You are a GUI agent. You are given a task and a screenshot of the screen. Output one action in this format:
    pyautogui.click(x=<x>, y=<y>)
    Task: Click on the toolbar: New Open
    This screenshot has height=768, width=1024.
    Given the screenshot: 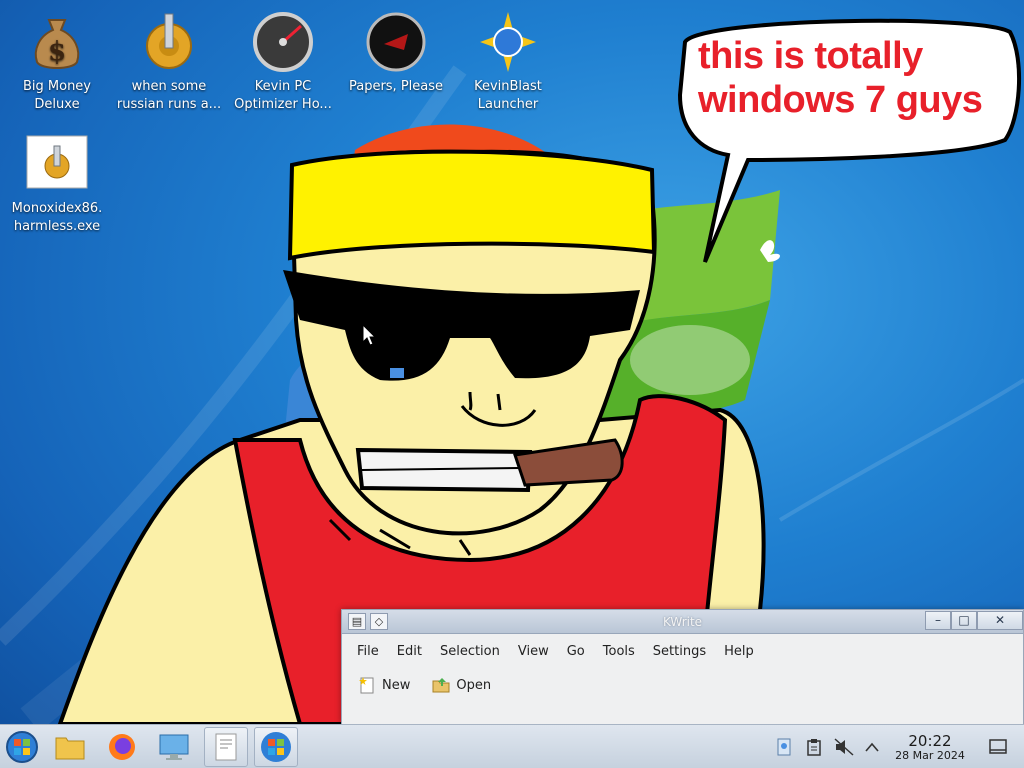 What is the action you would take?
    pyautogui.click(x=682, y=685)
    